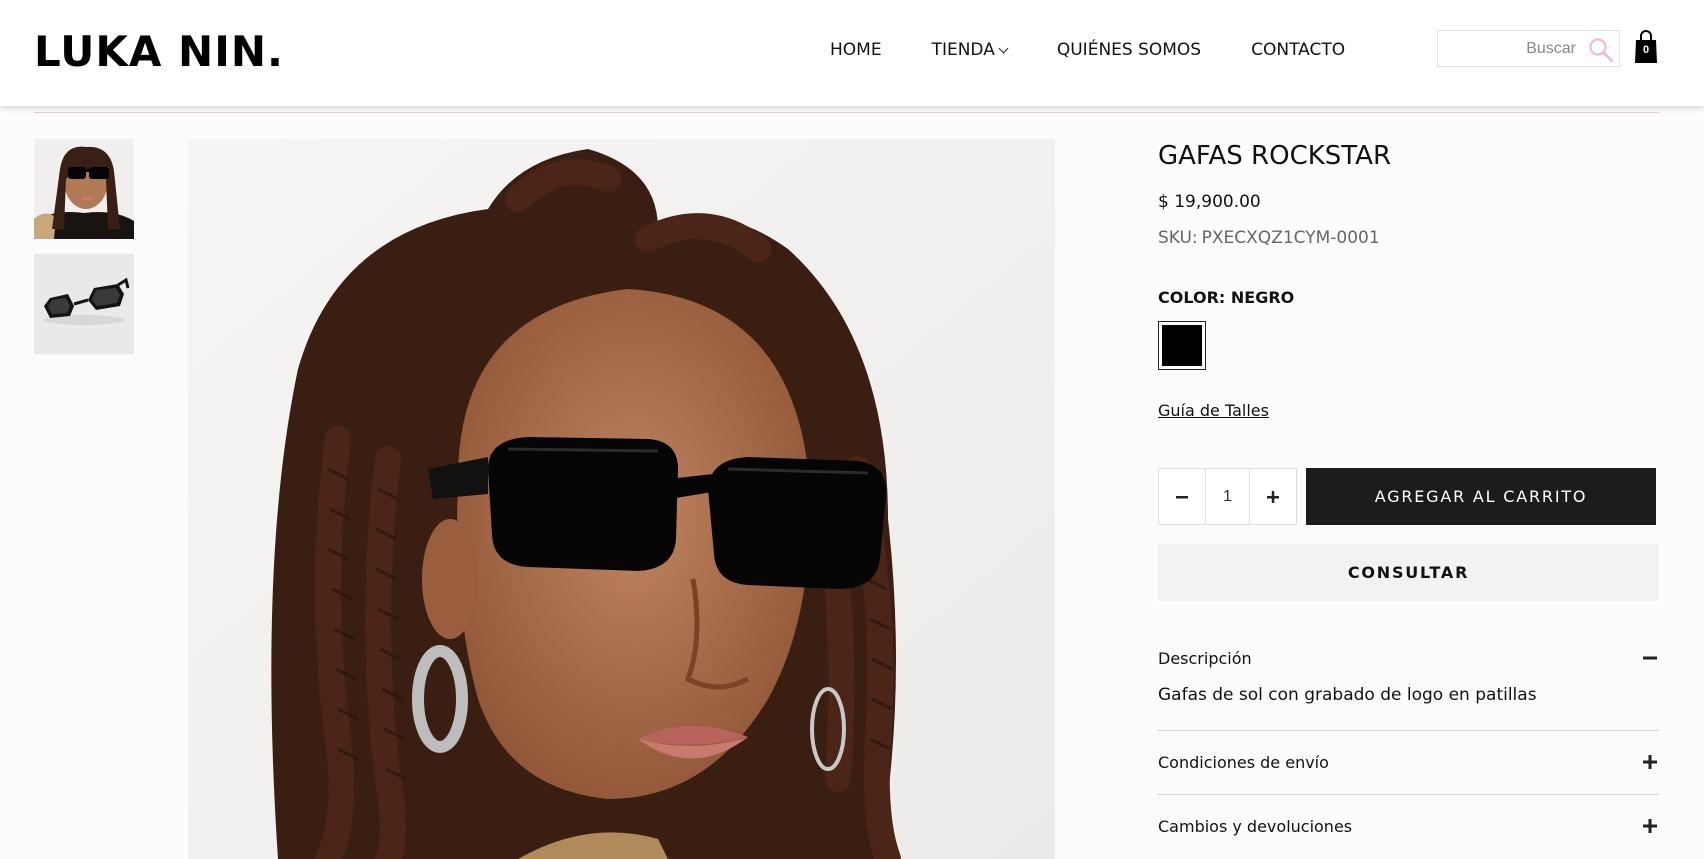  Describe the element at coordinates (1646, 50) in the screenshot. I see `cart-count: 0` at that location.